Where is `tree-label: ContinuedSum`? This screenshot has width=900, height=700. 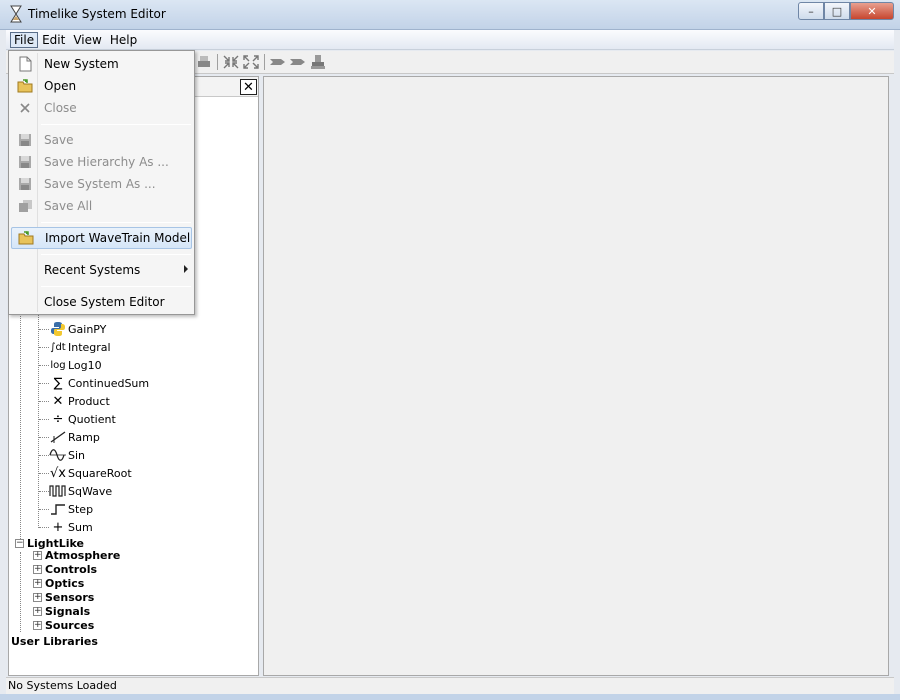 tree-label: ContinuedSum is located at coordinates (109, 383).